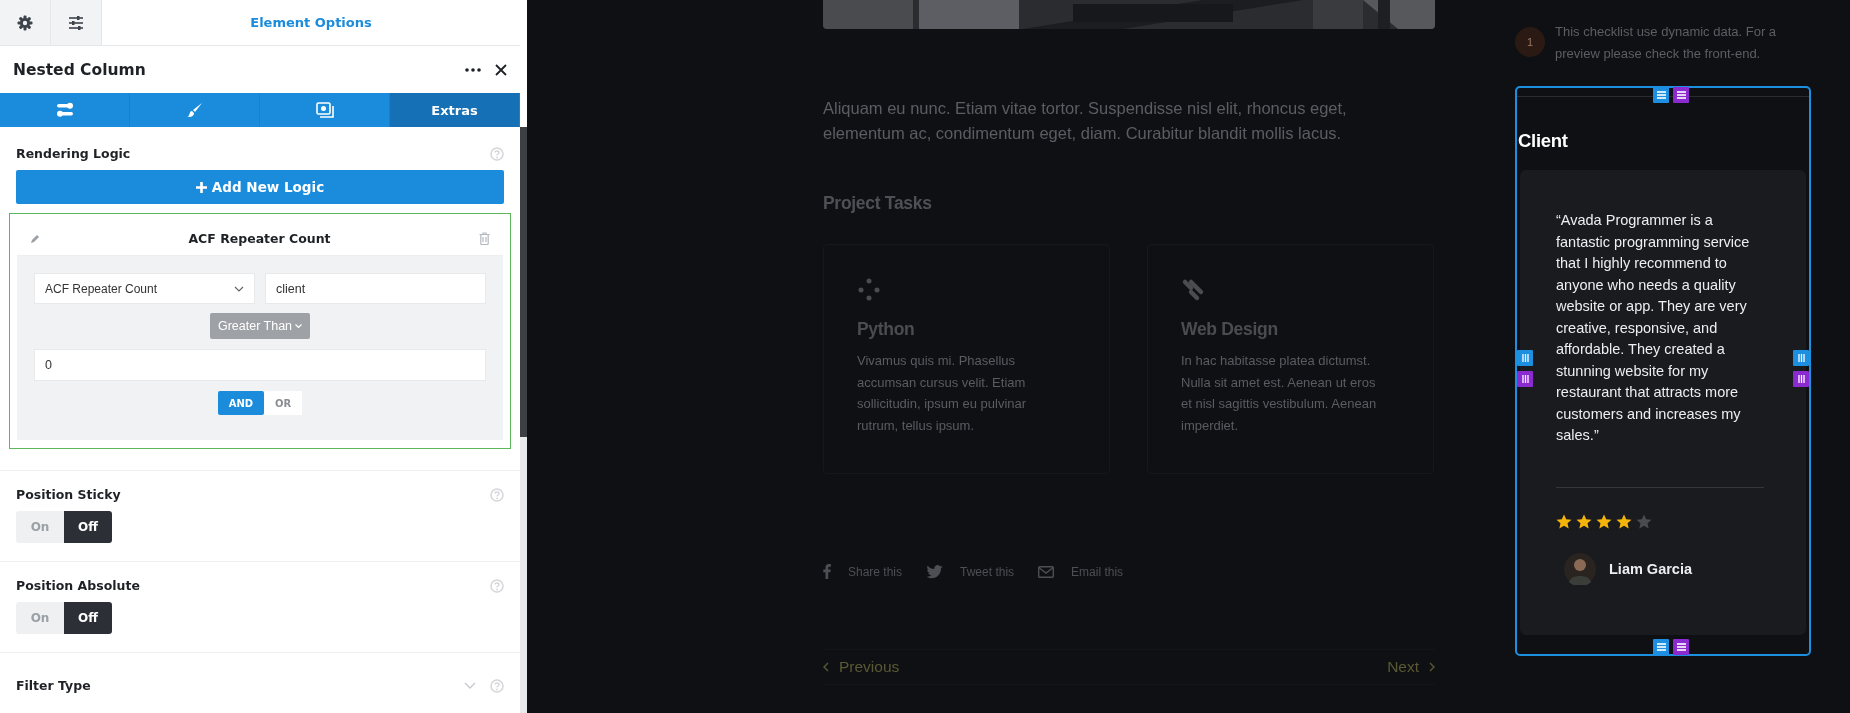 This screenshot has width=1850, height=713. What do you see at coordinates (283, 403) in the screenshot?
I see `connector-button: OR` at bounding box center [283, 403].